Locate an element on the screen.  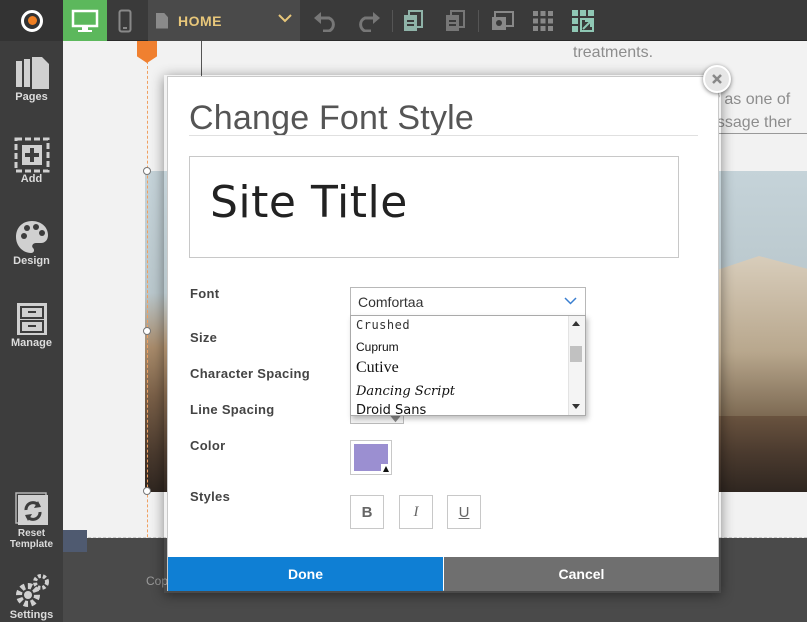
sidebar-item-settings: Settings is located at coordinates (31, 597).